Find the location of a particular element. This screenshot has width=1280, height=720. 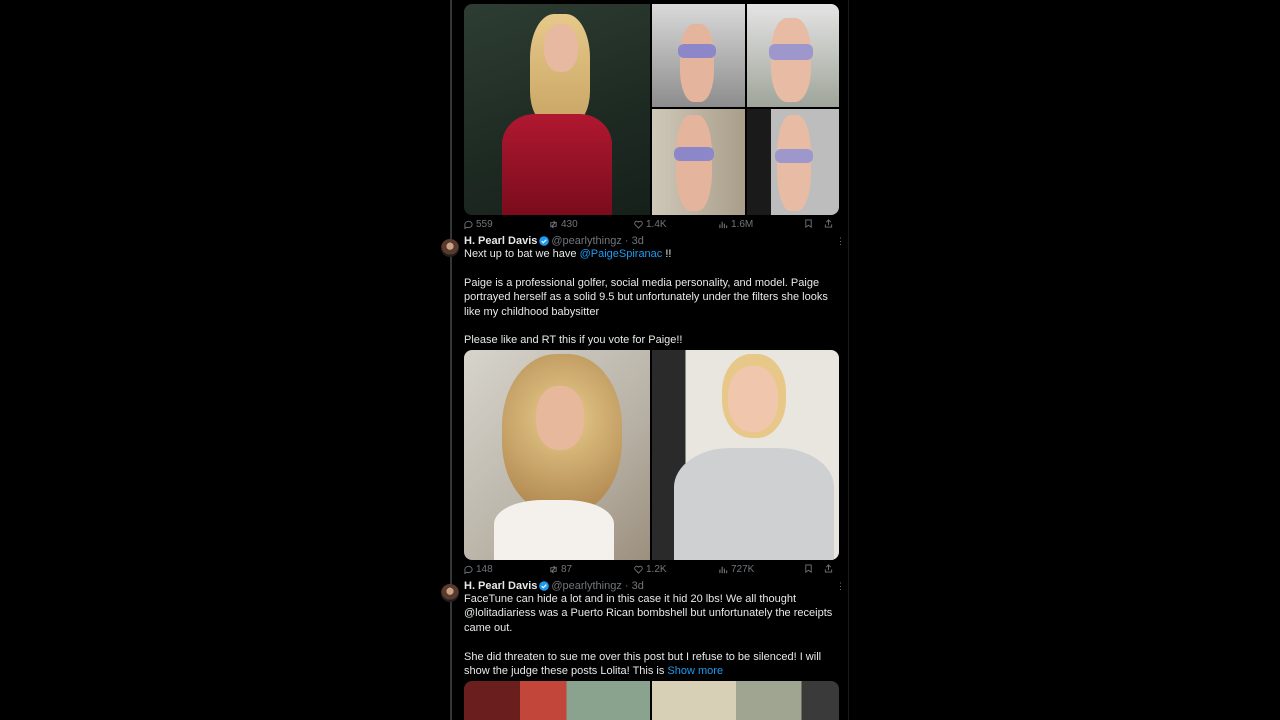

tweet3-media-grid is located at coordinates (651, 700).